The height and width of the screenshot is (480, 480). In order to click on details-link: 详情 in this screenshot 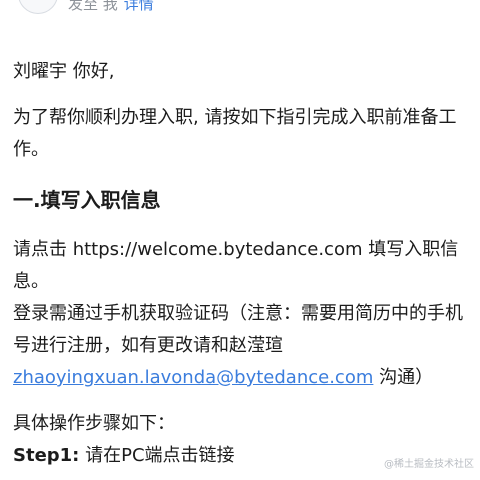, I will do `click(139, 6)`.